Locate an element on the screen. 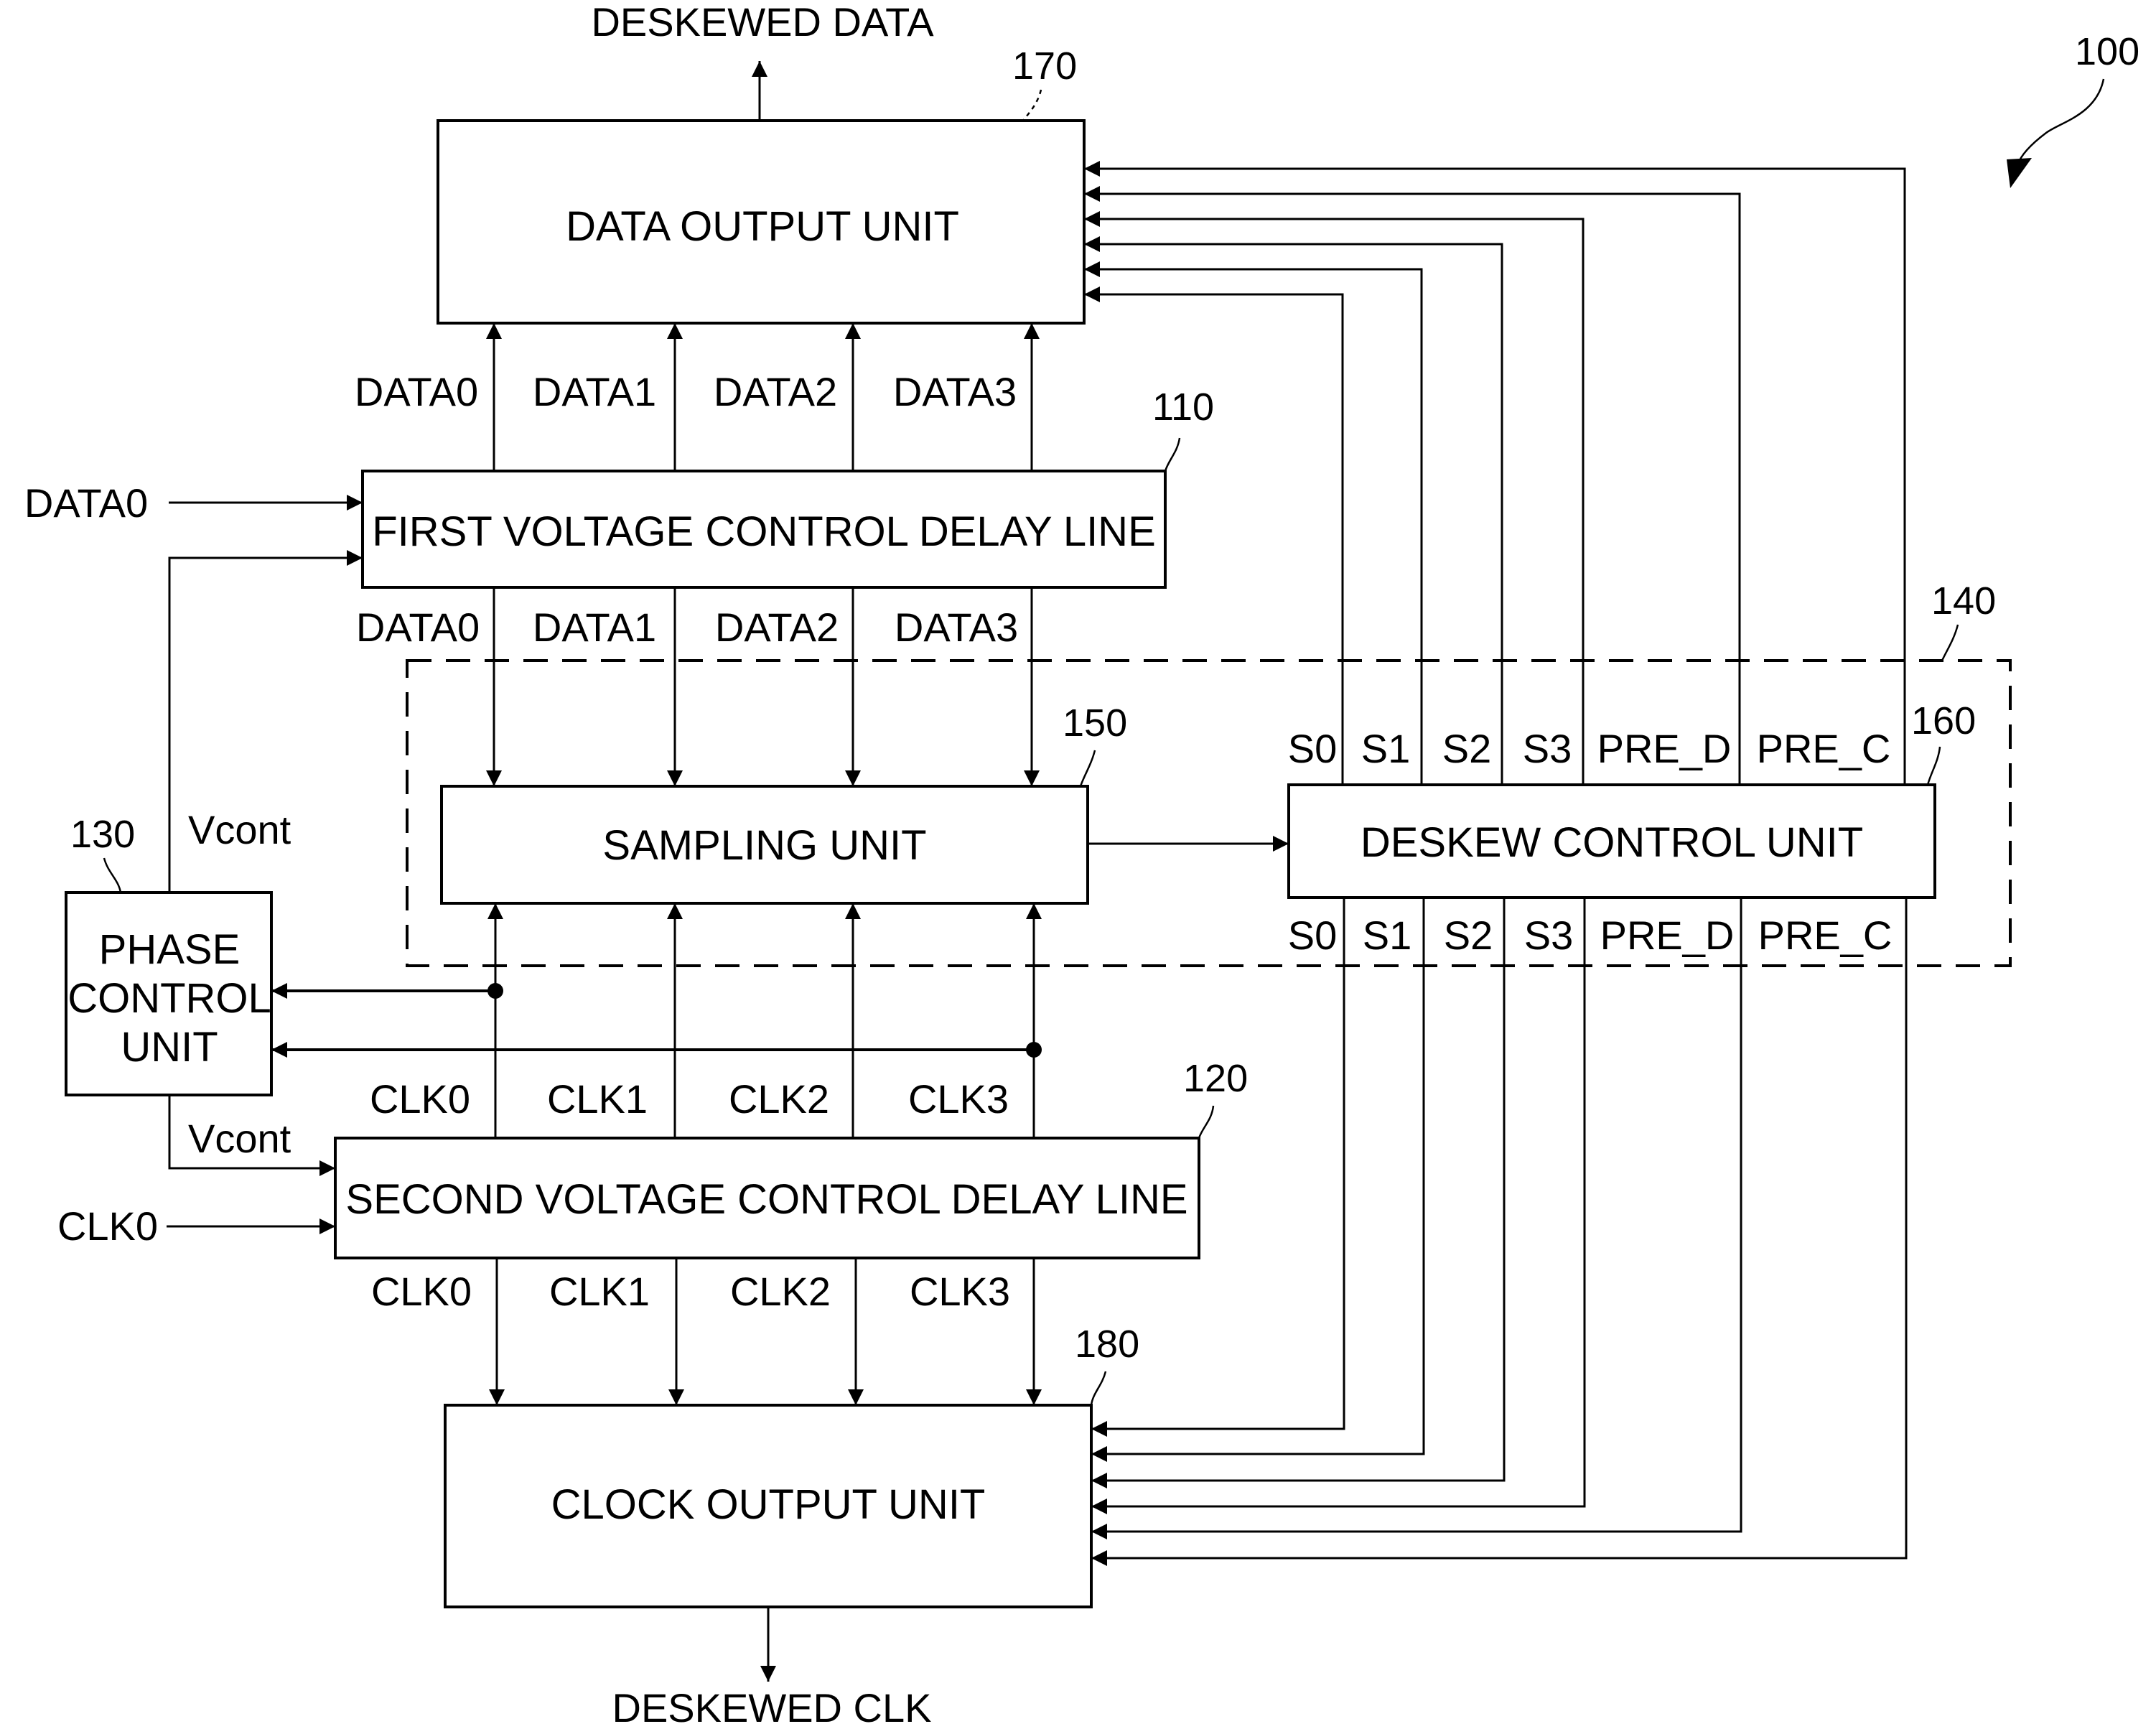 The height and width of the screenshot is (1729, 2156). clock-output-unit-label: CLOCK OUTPUT UNIT is located at coordinates (768, 1505).